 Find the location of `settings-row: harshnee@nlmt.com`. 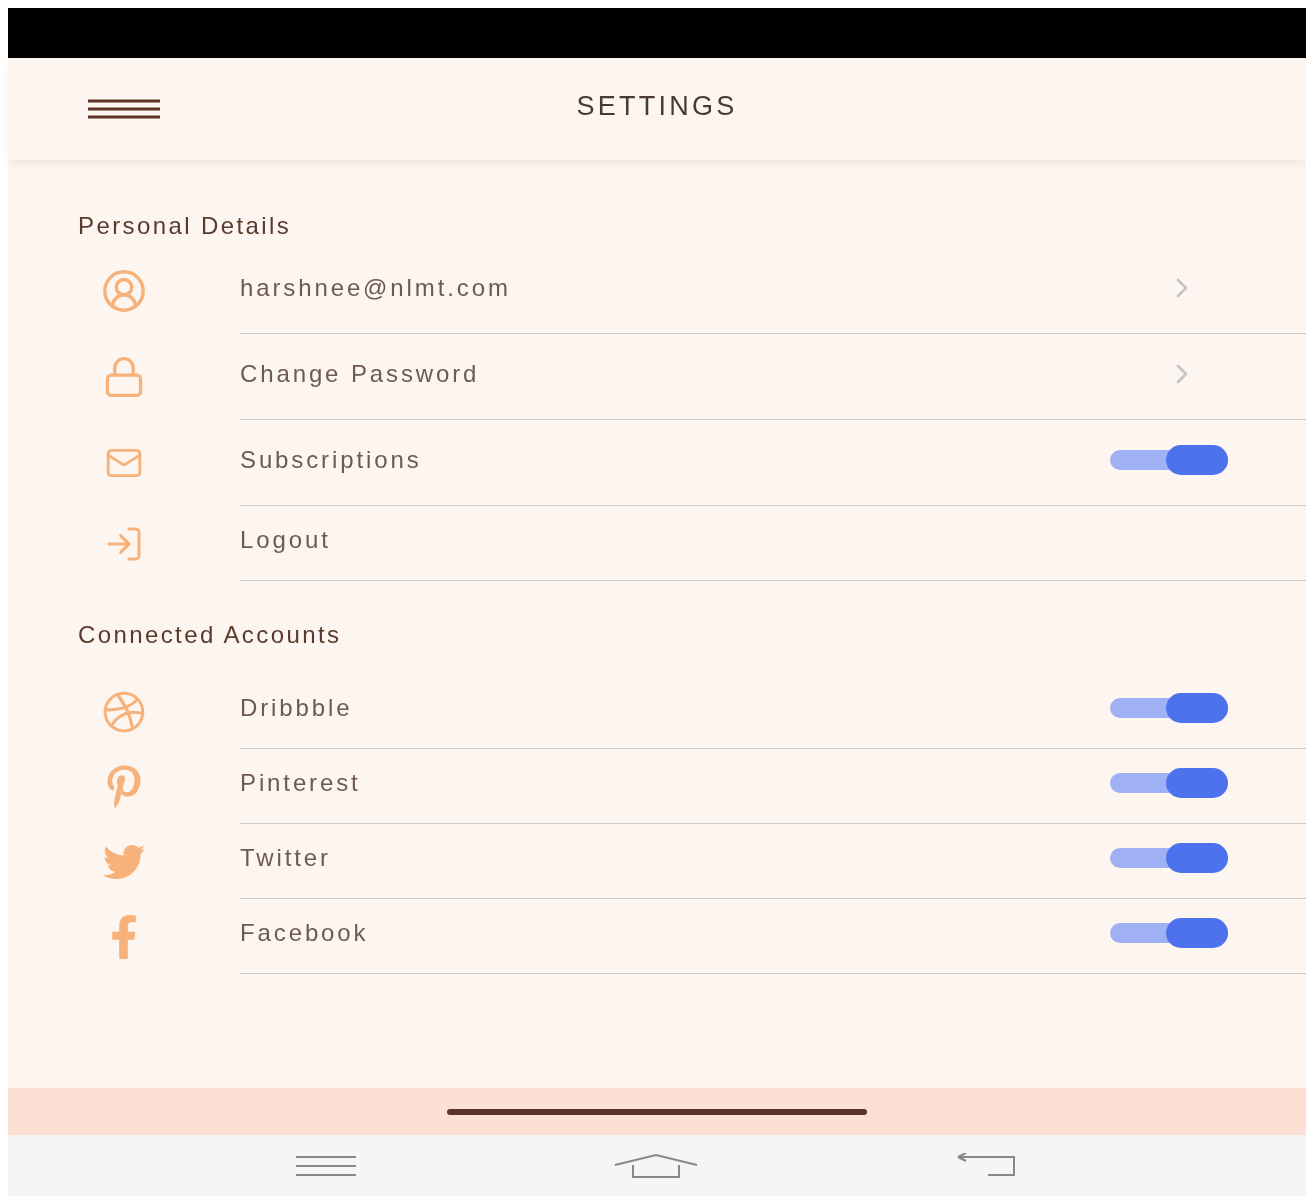

settings-row: harshnee@nlmt.com is located at coordinates (657, 291).